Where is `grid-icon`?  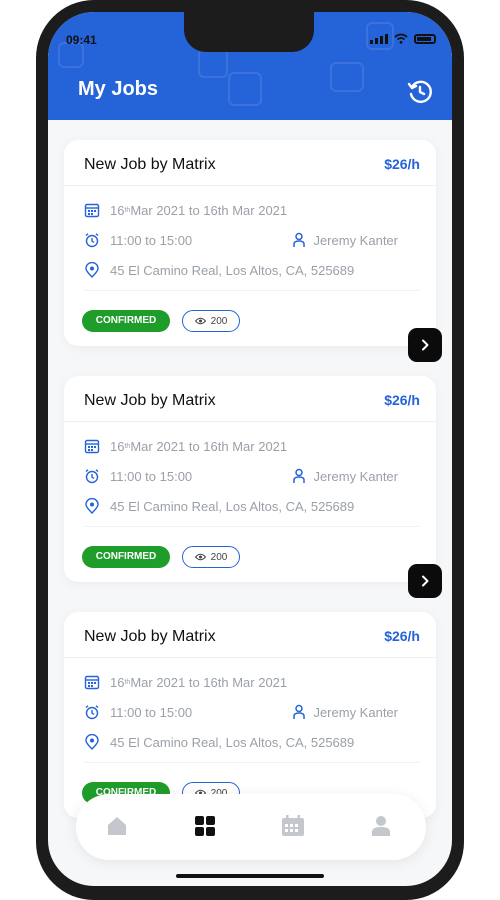 grid-icon is located at coordinates (205, 826).